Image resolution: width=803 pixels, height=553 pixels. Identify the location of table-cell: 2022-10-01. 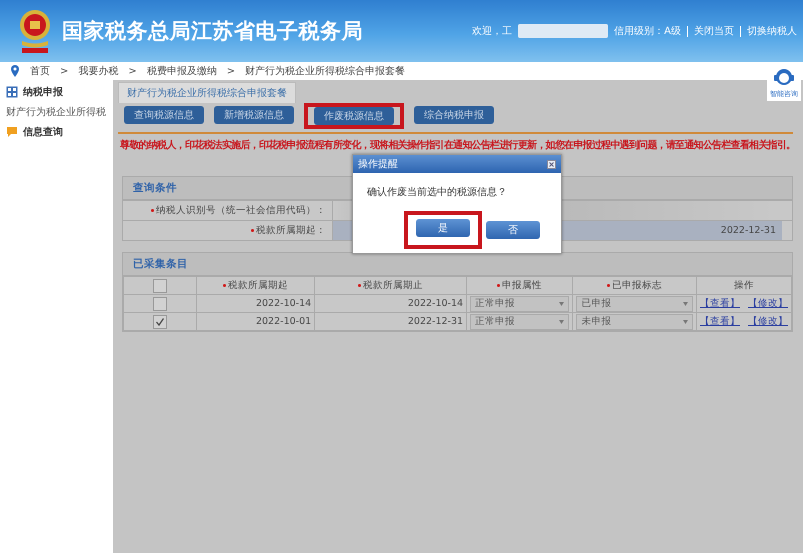
(255, 321).